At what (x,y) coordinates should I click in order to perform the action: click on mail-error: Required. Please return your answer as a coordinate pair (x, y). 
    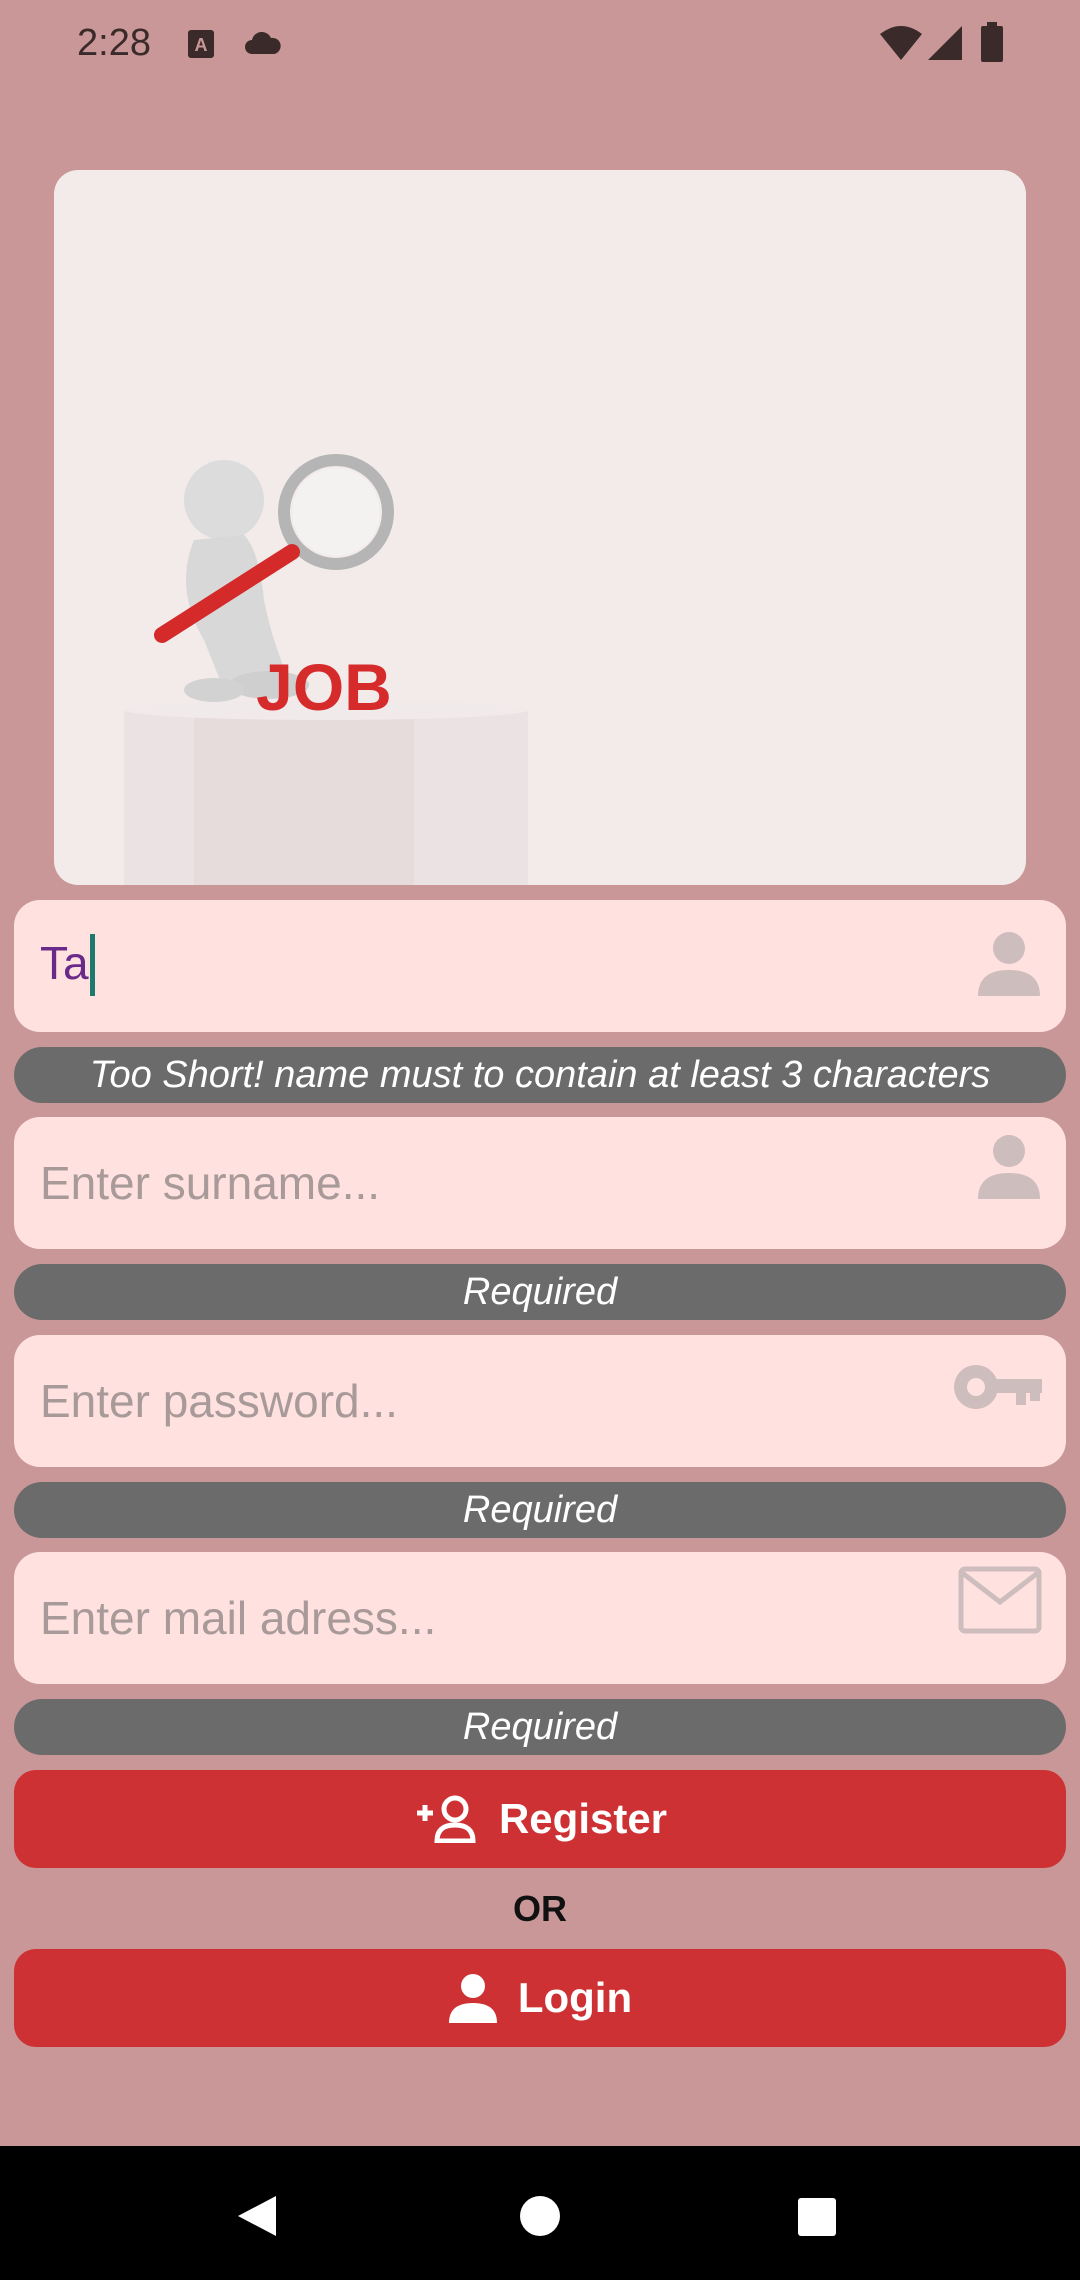
    Looking at the image, I should click on (540, 1727).